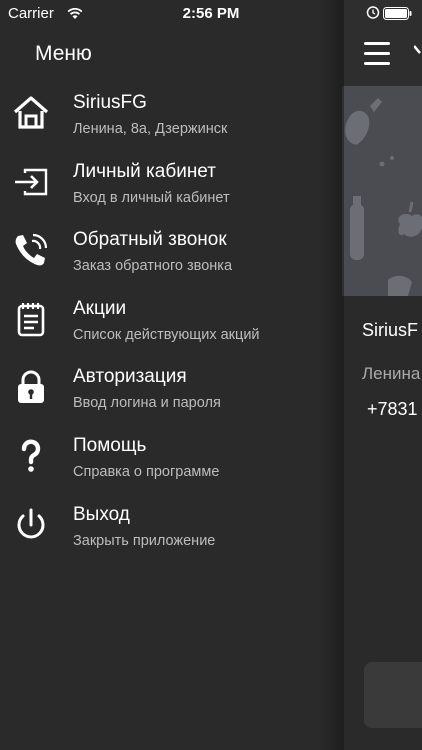 This screenshot has width=422, height=750. What do you see at coordinates (63, 53) in the screenshot?
I see `drawer-title: Меню` at bounding box center [63, 53].